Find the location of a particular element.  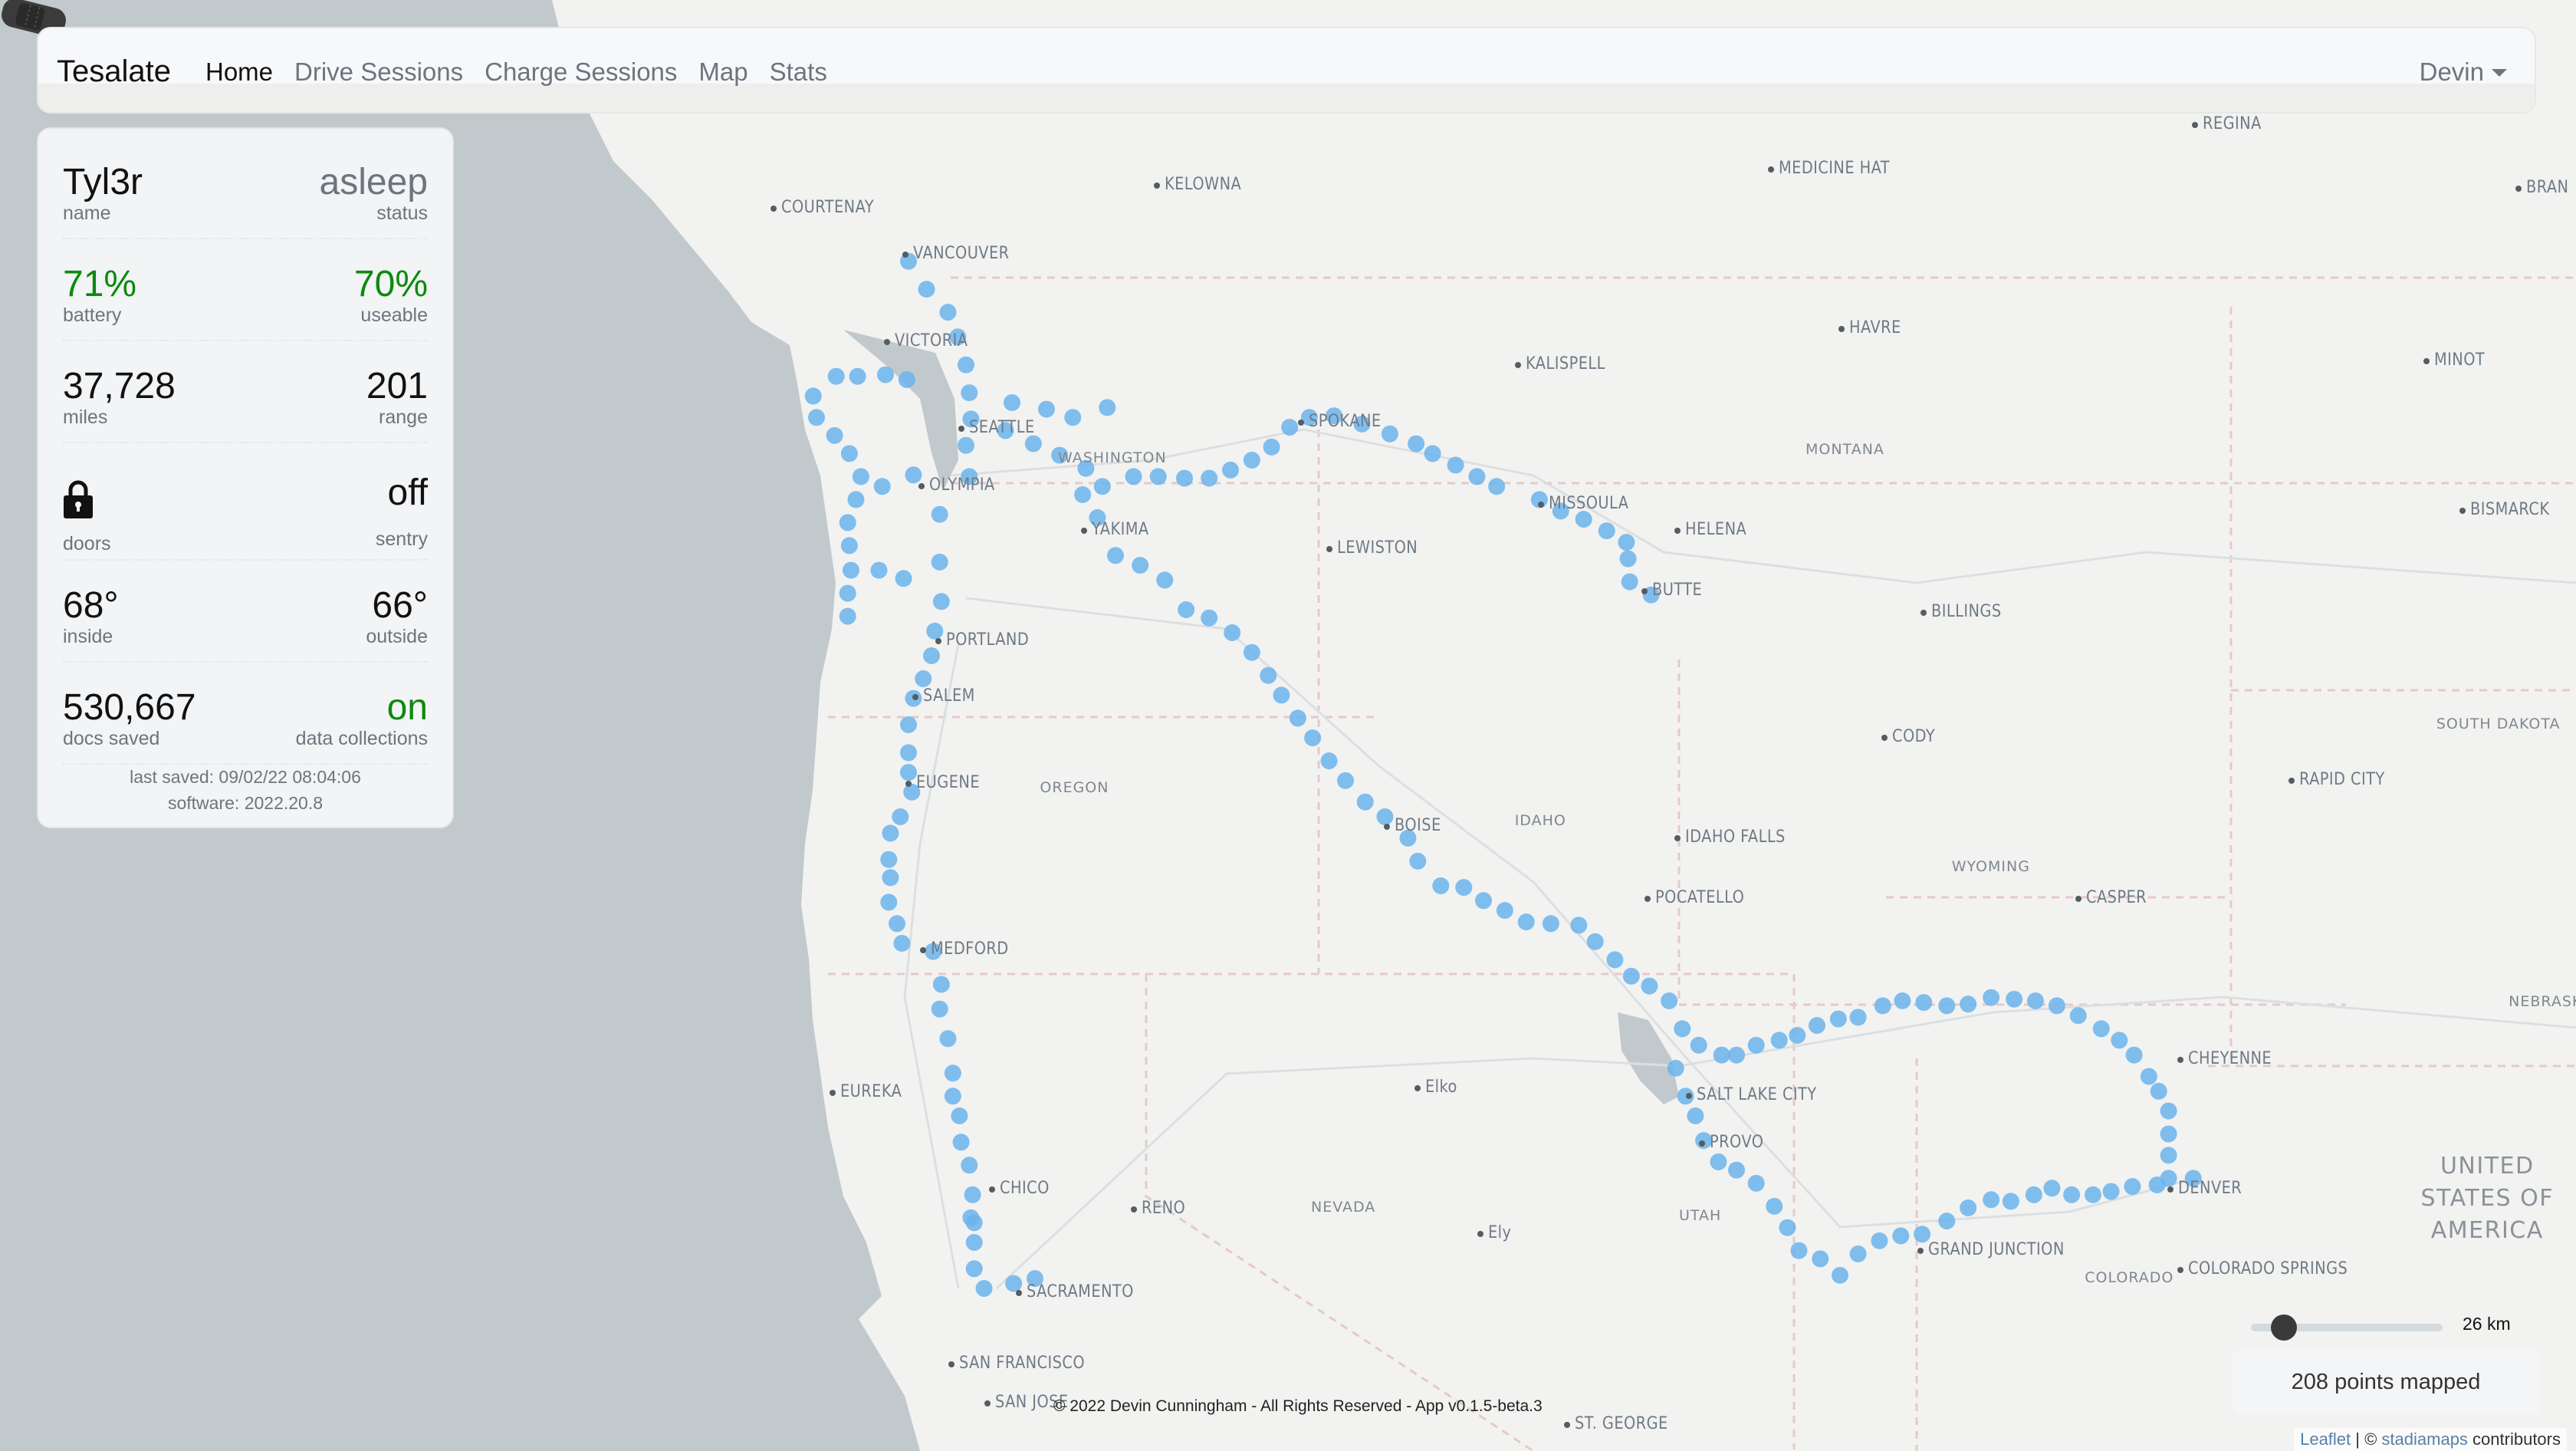

nav-item-charge-sessions: Charge Sessions is located at coordinates (581, 72).